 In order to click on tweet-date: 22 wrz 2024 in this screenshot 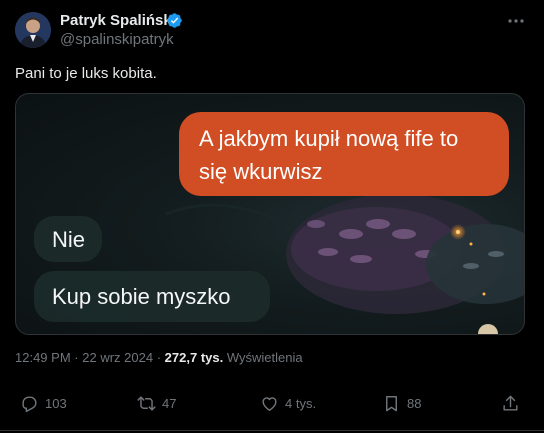, I will do `click(117, 357)`.